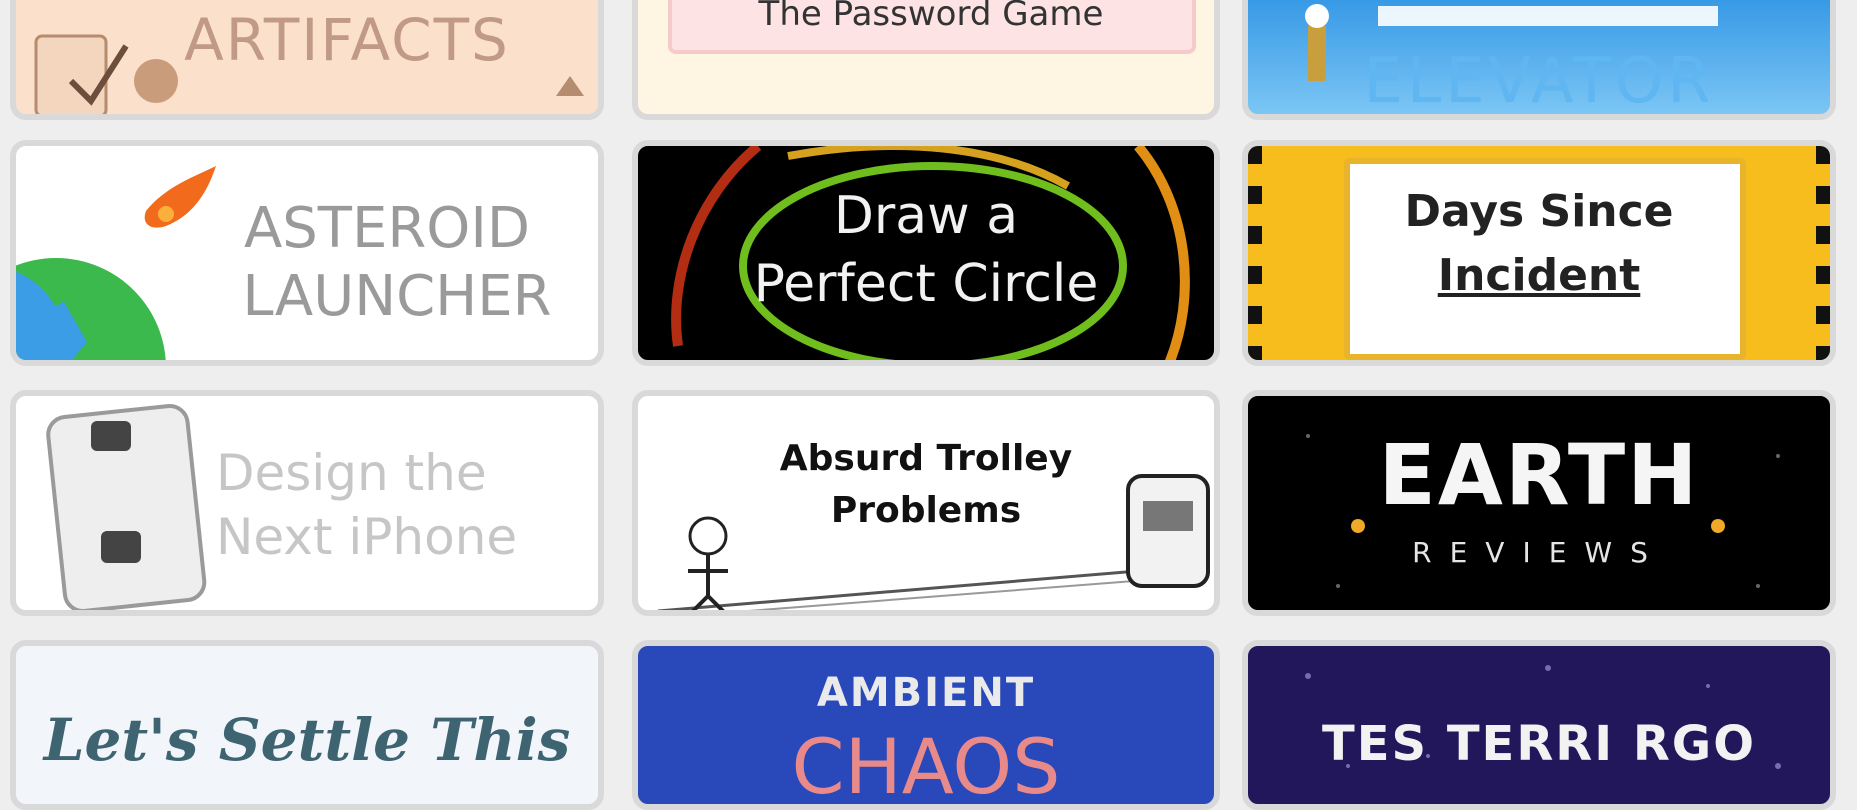  Describe the element at coordinates (367, 537) in the screenshot. I see `tile-title-line2: Next iPhone` at that location.